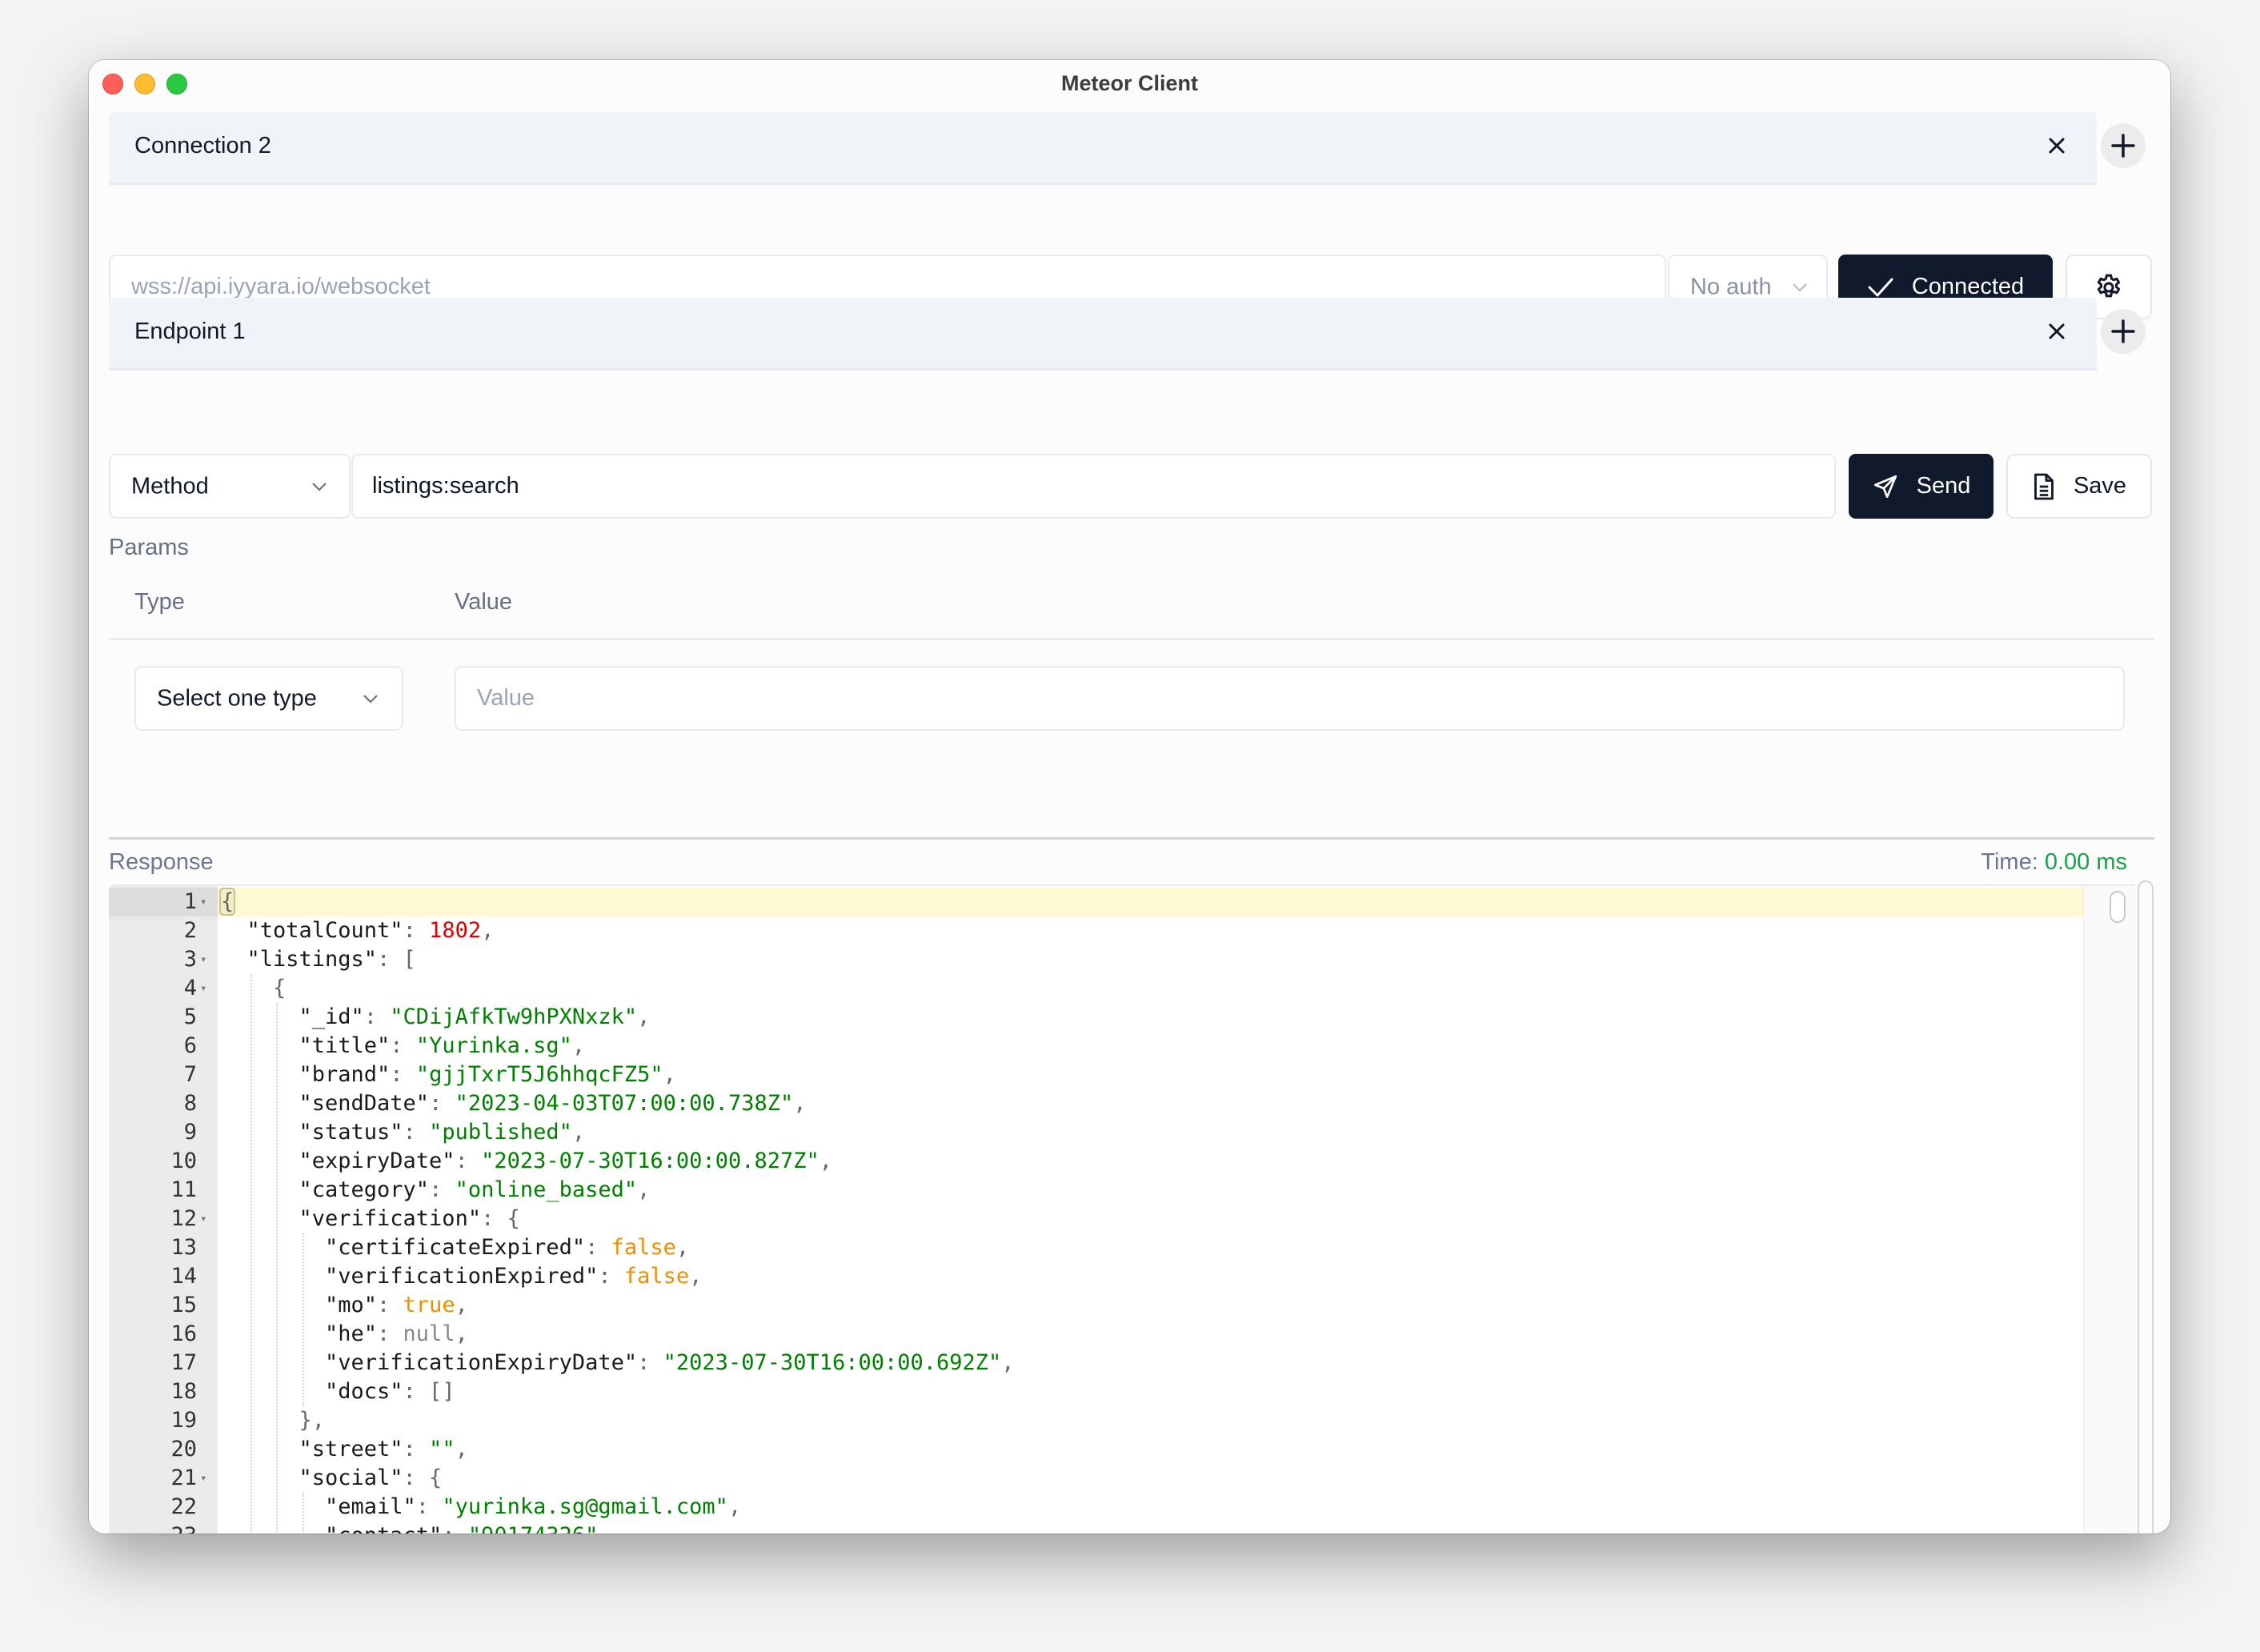 Image resolution: width=2260 pixels, height=1652 pixels. I want to click on code-text: "verification": {, so click(409, 1218).